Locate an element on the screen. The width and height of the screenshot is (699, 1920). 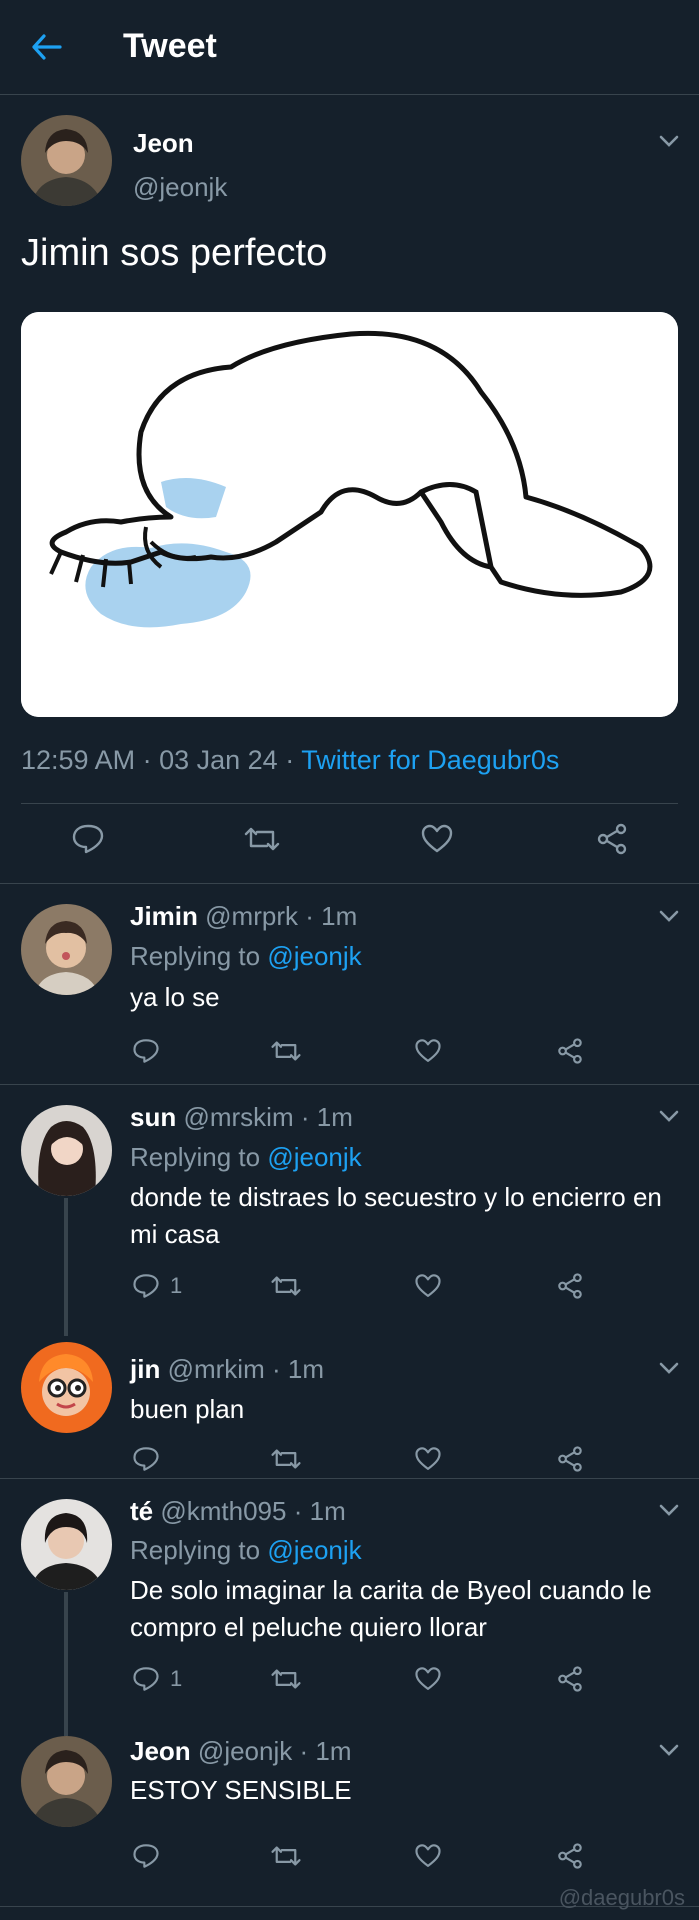
reply-actions: 1 is located at coordinates (349, 1679).